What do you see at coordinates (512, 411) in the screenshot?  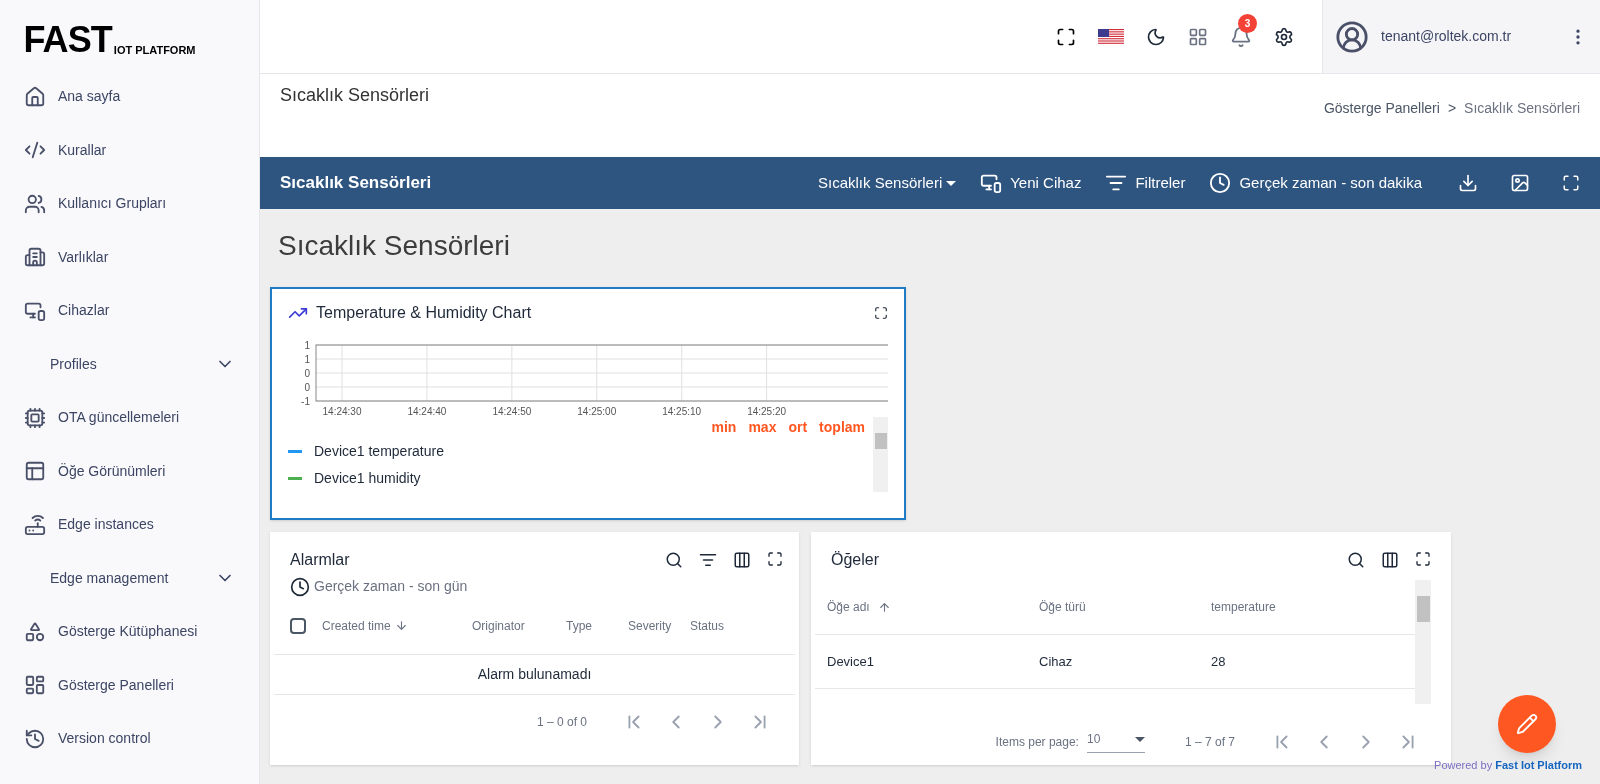 I see `x-tick-label: 14:24:50` at bounding box center [512, 411].